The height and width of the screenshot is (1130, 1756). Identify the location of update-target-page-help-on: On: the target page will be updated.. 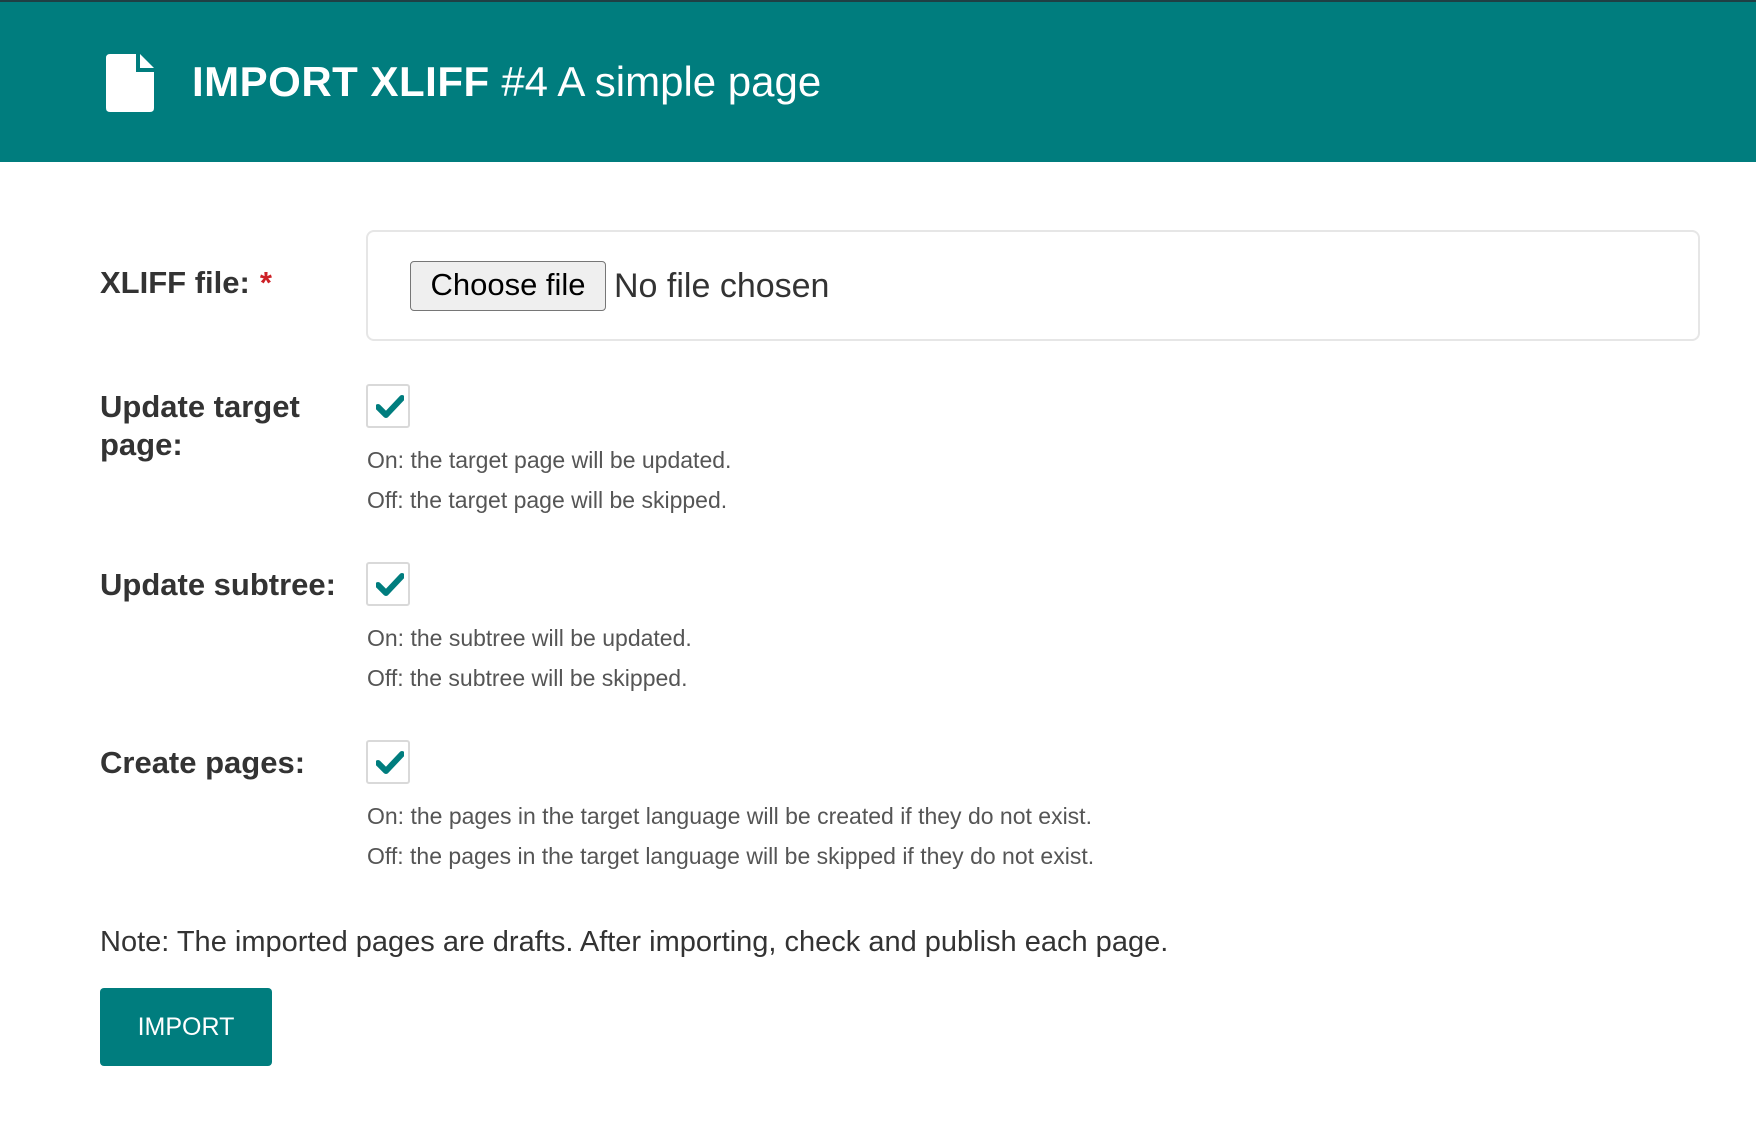
(549, 460).